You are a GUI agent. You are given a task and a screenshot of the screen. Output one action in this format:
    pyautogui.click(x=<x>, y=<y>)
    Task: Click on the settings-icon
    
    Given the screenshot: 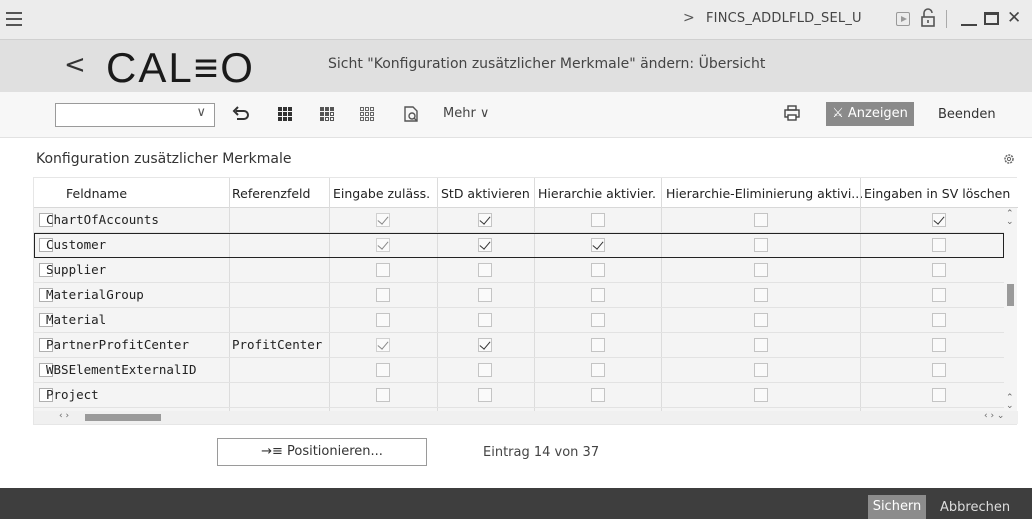 What is the action you would take?
    pyautogui.click(x=1009, y=159)
    